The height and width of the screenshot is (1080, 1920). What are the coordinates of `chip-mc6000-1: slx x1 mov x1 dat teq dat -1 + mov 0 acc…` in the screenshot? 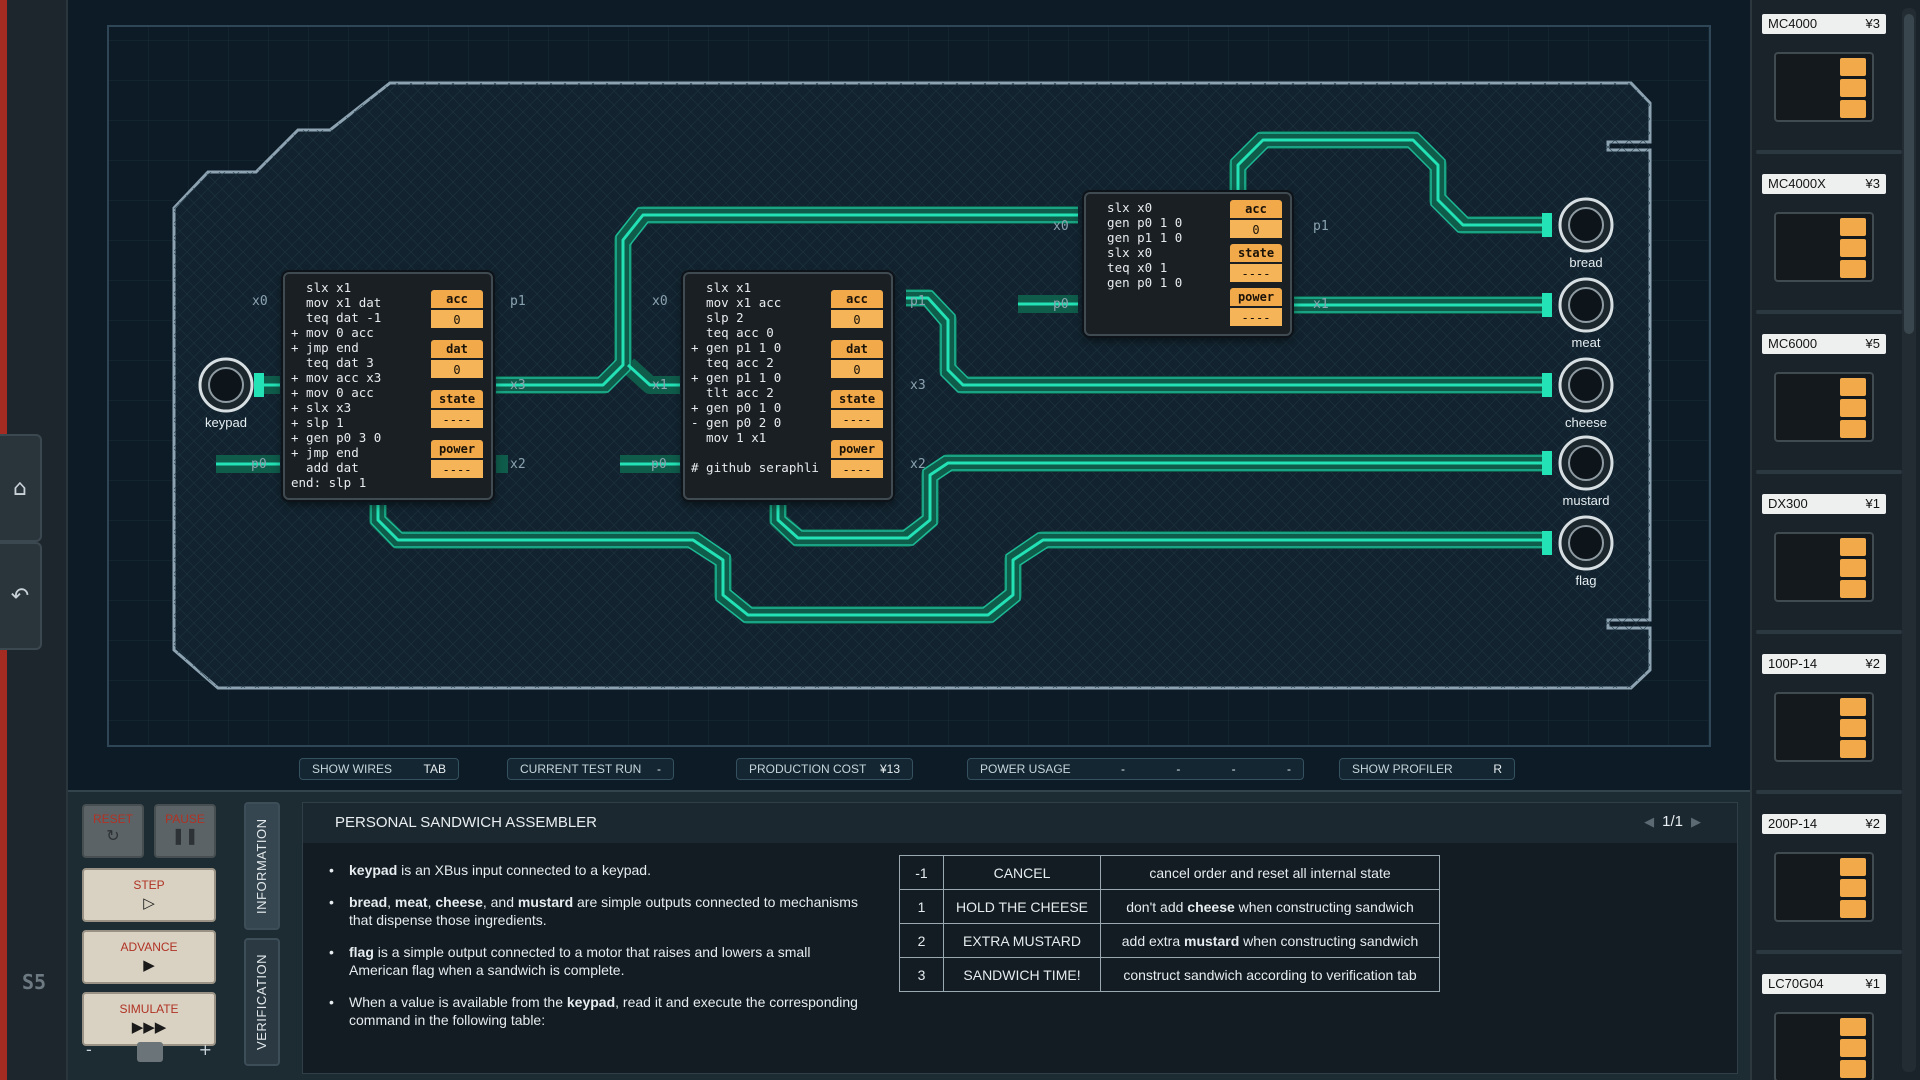 It's located at (388, 386).